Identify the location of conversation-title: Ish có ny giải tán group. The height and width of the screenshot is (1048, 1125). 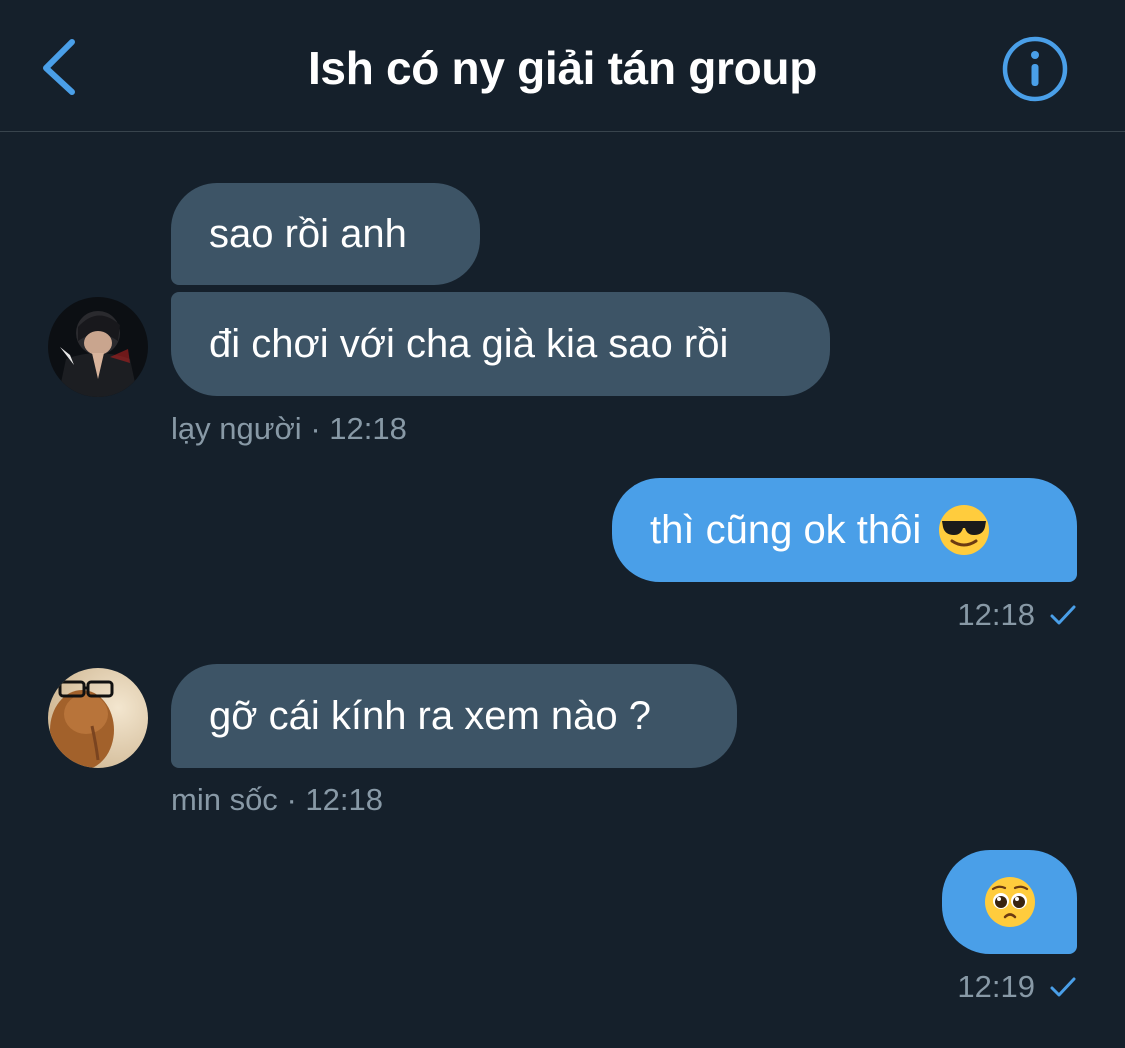
(562, 68).